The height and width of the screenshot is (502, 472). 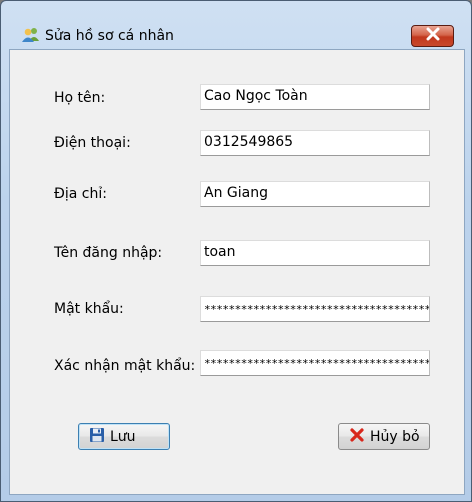 I want to click on phone-field: 0312549865, so click(x=315, y=143).